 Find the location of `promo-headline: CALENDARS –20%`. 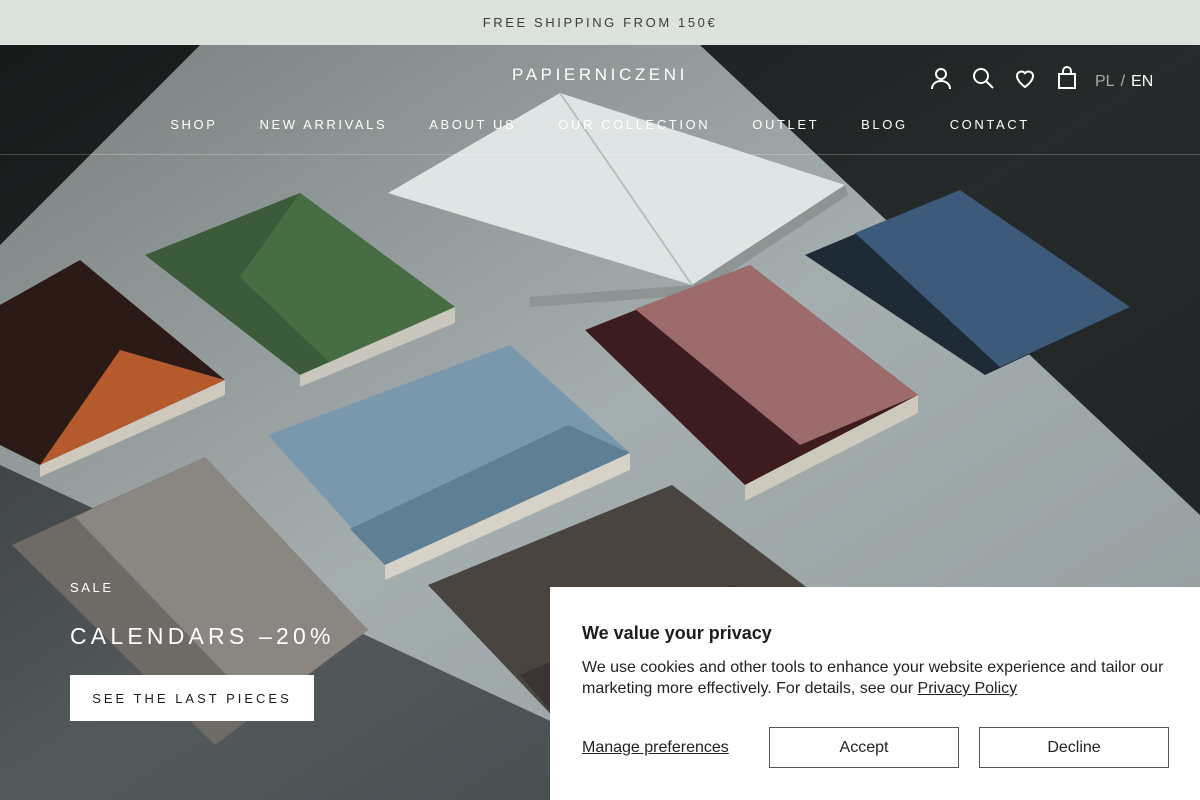

promo-headline: CALENDARS –20% is located at coordinates (202, 636).